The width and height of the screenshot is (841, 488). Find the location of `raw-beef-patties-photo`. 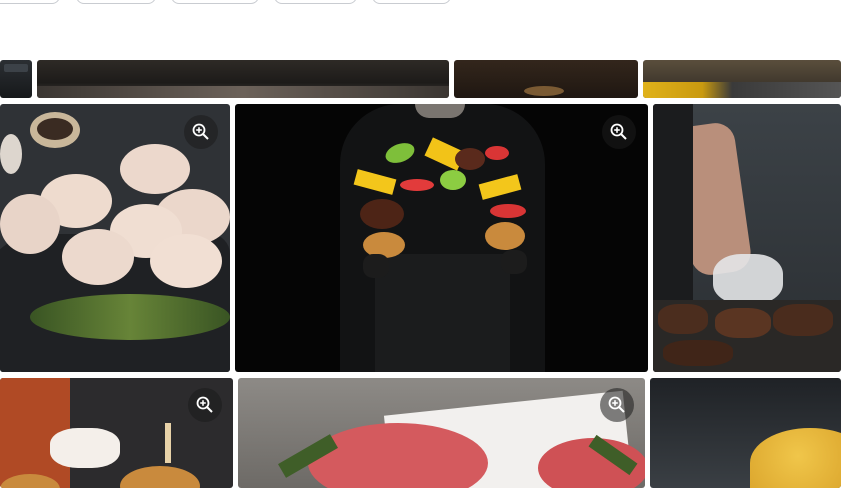

raw-beef-patties-photo is located at coordinates (441, 433).